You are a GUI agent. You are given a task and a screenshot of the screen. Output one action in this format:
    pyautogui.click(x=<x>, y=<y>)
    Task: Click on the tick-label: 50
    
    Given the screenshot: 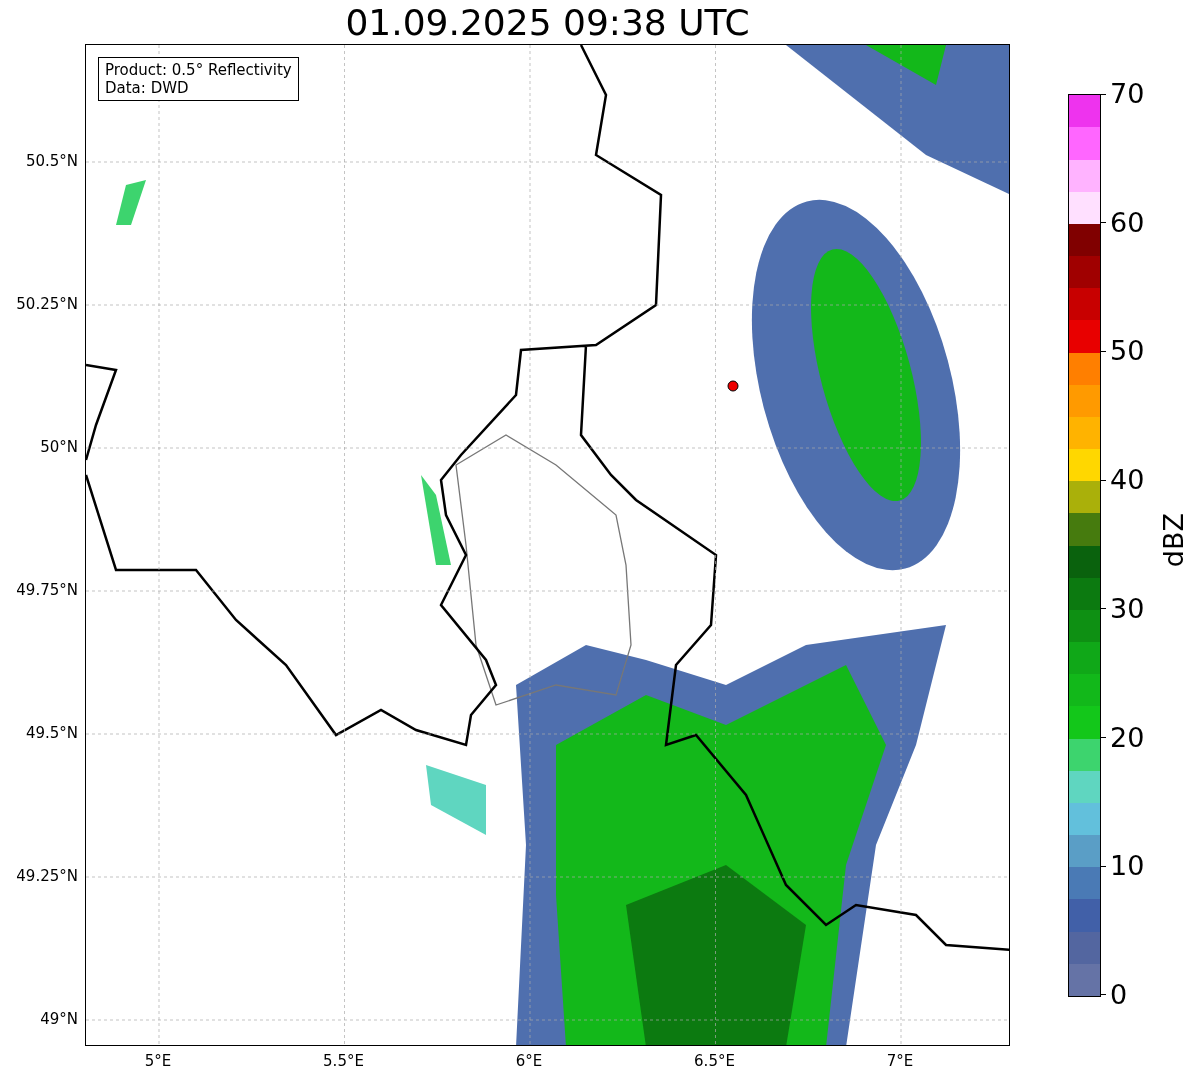 What is the action you would take?
    pyautogui.click(x=1127, y=351)
    